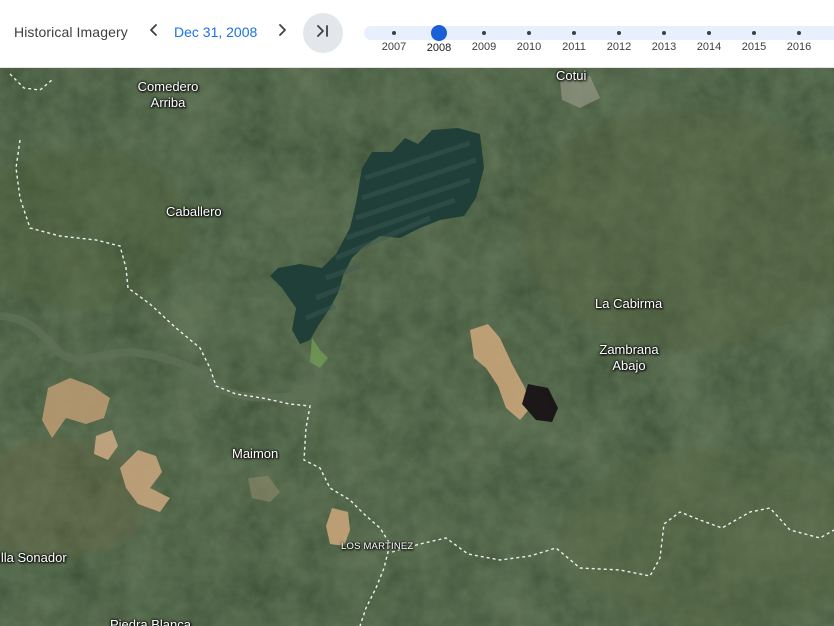  Describe the element at coordinates (150, 621) in the screenshot. I see `place-piedra-blanca: Piedra Blanca` at that location.